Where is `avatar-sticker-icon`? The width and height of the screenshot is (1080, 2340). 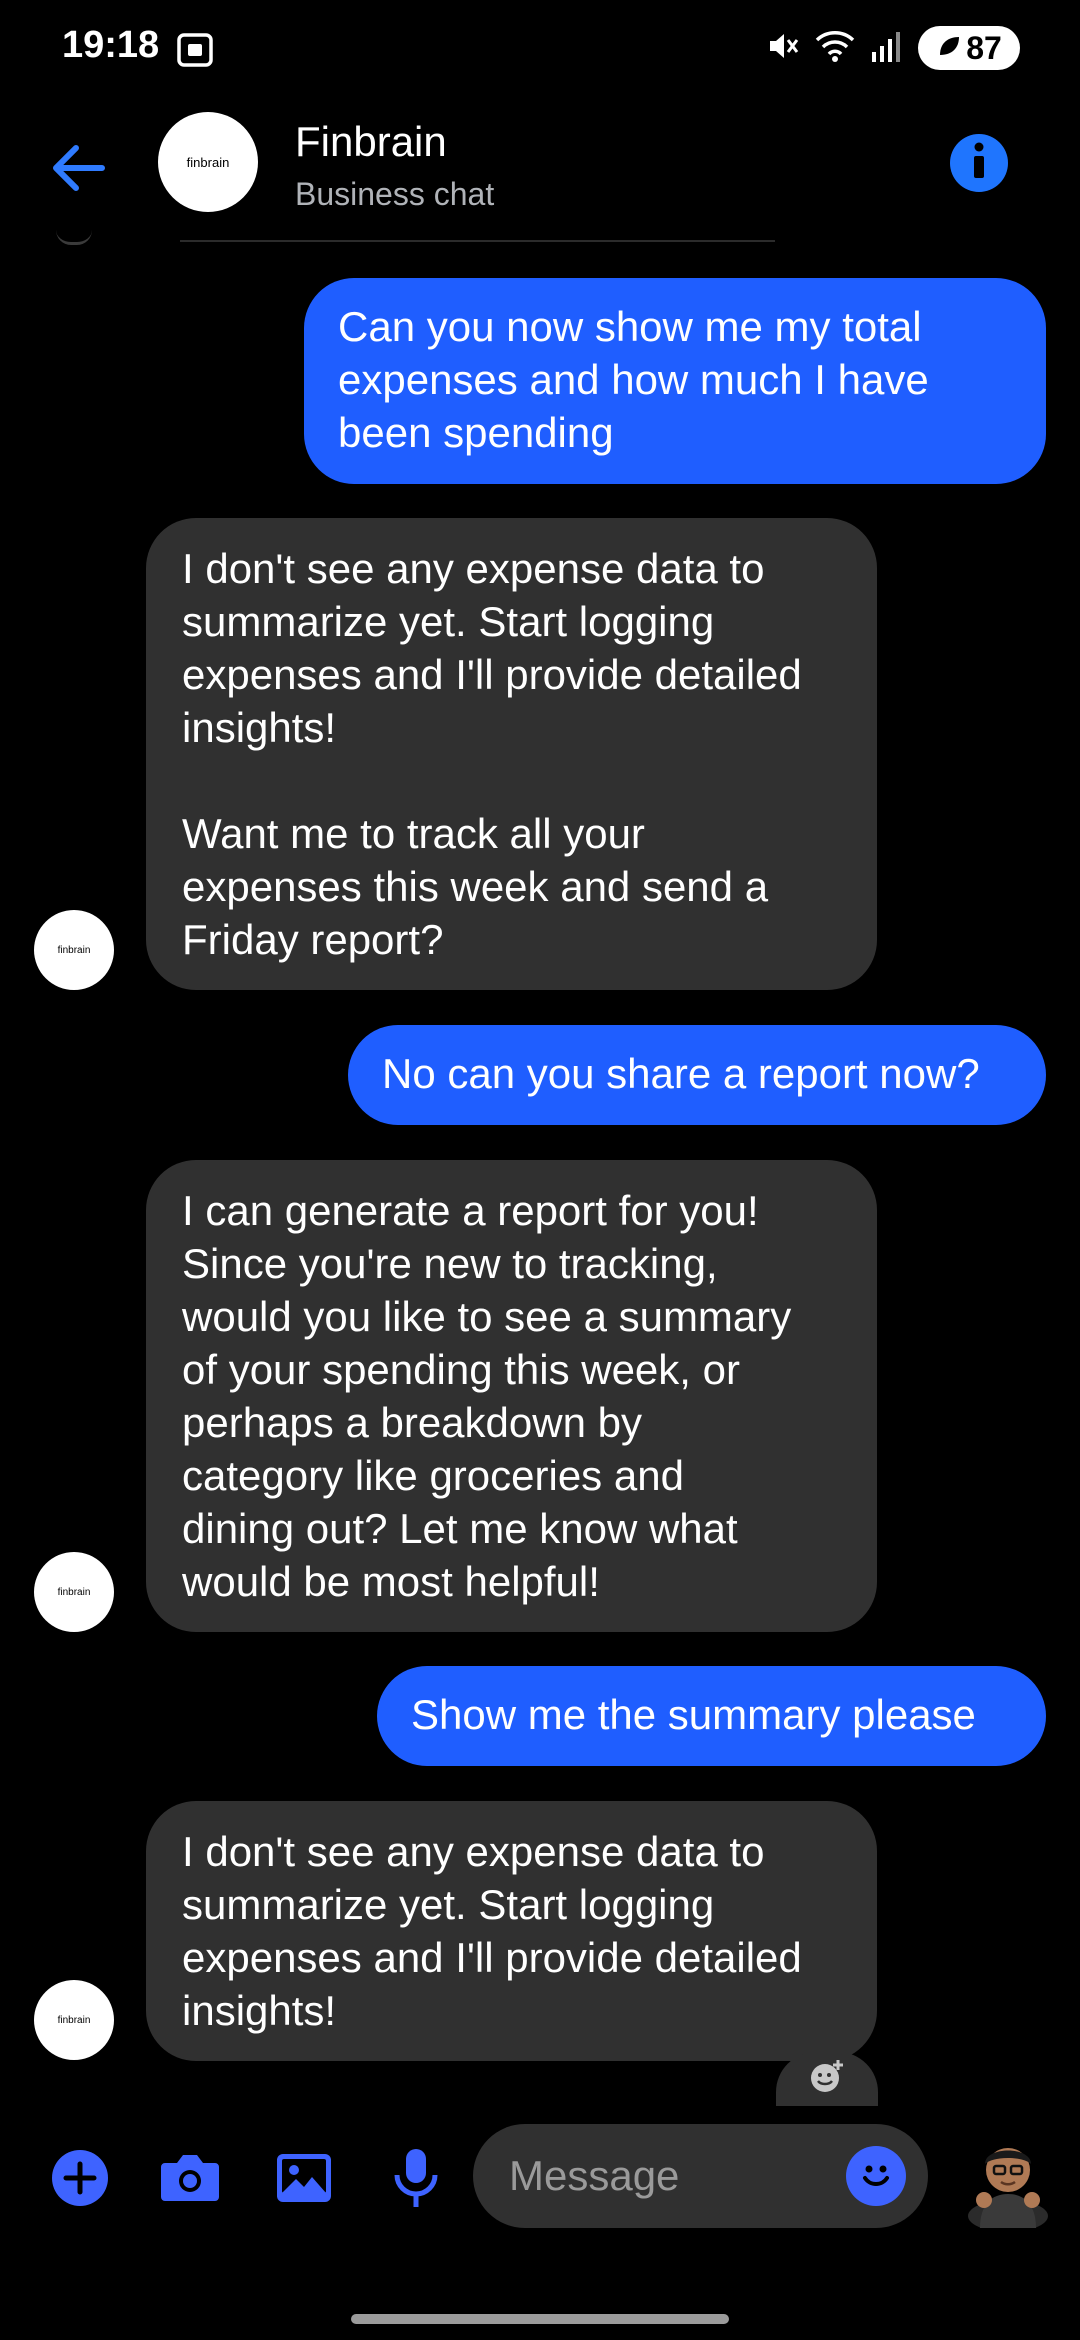
avatar-sticker-icon is located at coordinates (1008, 2190).